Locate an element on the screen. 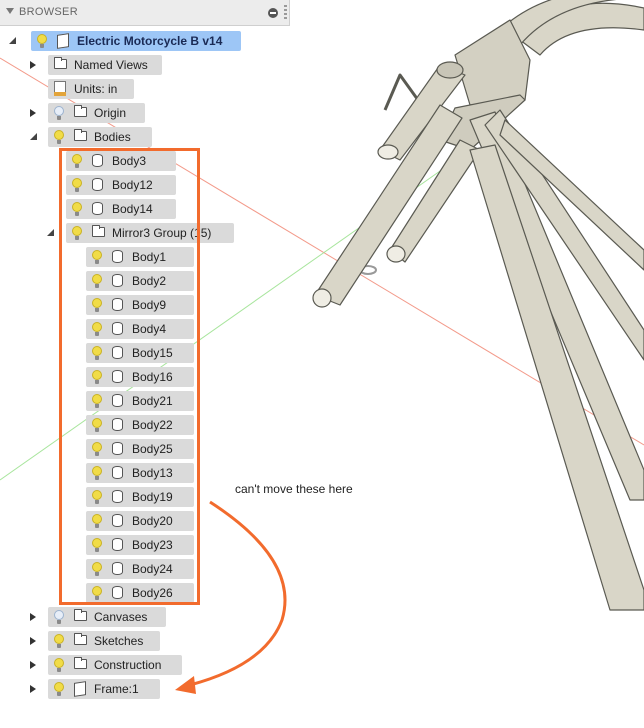 The image size is (644, 728). tree-item-named-views-label: Named Views is located at coordinates (111, 65).